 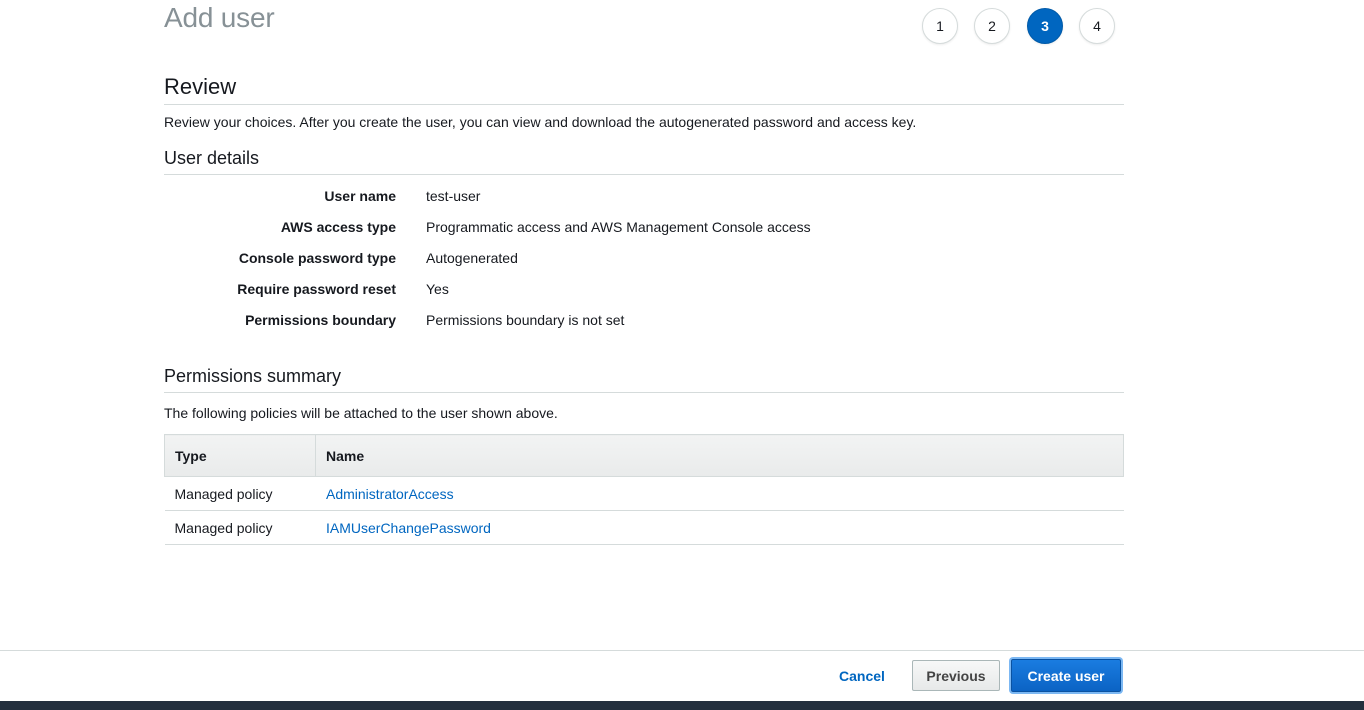 I want to click on detail-label: AWS access type, so click(x=338, y=227).